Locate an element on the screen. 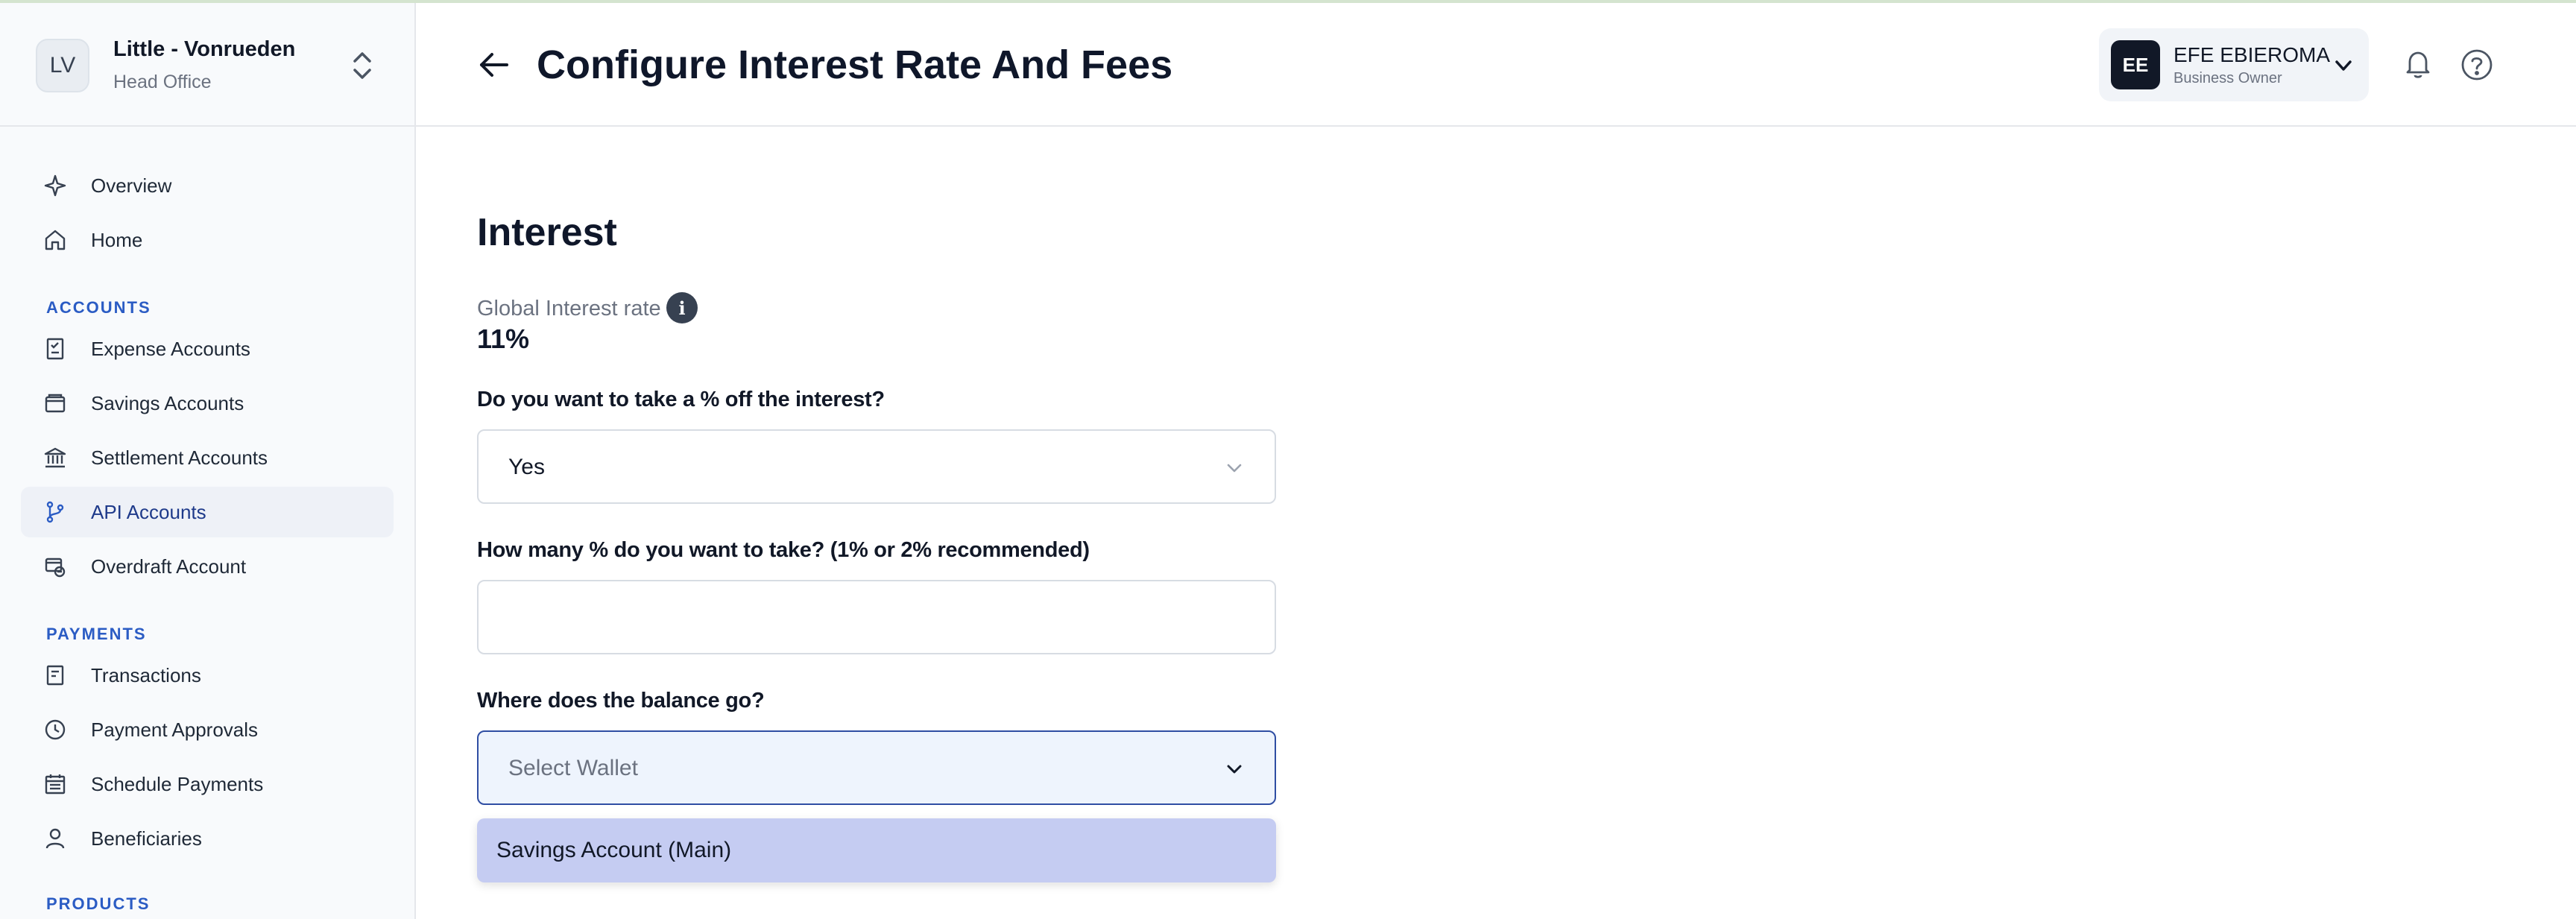  user-icon is located at coordinates (55, 838).